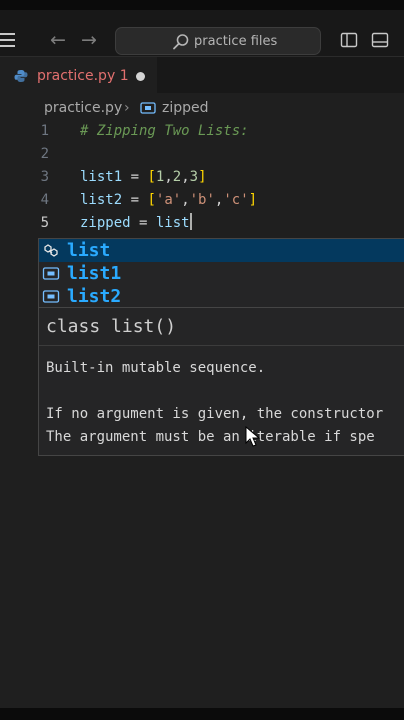 This screenshot has height=720, width=404. I want to click on code-tokens: list1 = [1,2,3], so click(143, 177).